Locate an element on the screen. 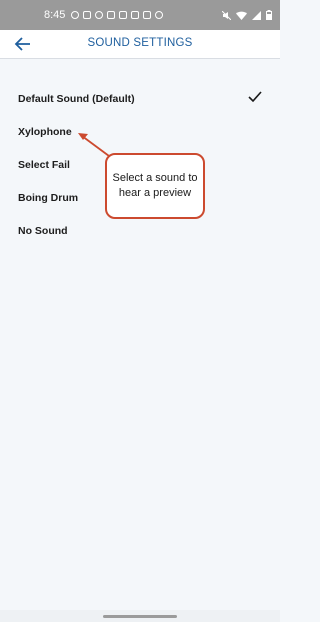 The image size is (320, 622). app-header: SOUND SETTINGS is located at coordinates (140, 44).